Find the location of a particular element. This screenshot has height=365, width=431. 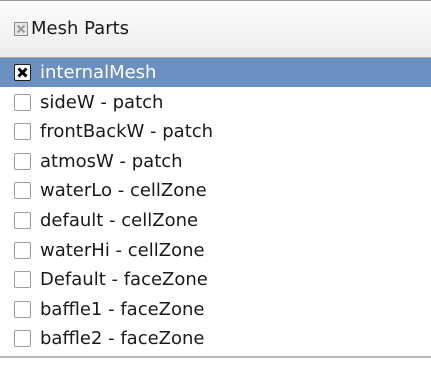

item-label: internalMesh is located at coordinates (98, 72).